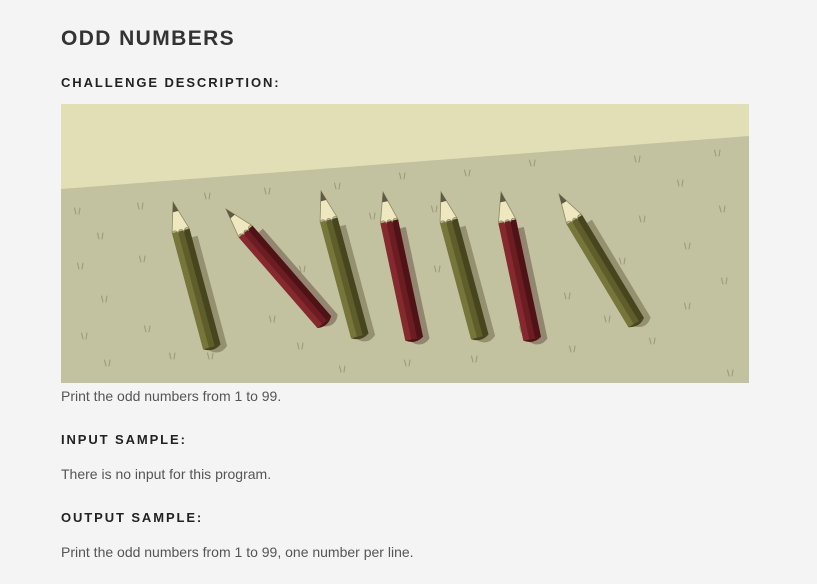 This screenshot has width=817, height=584. I want to click on input-sample-heading: INPUT SAMPLE:, so click(124, 439).